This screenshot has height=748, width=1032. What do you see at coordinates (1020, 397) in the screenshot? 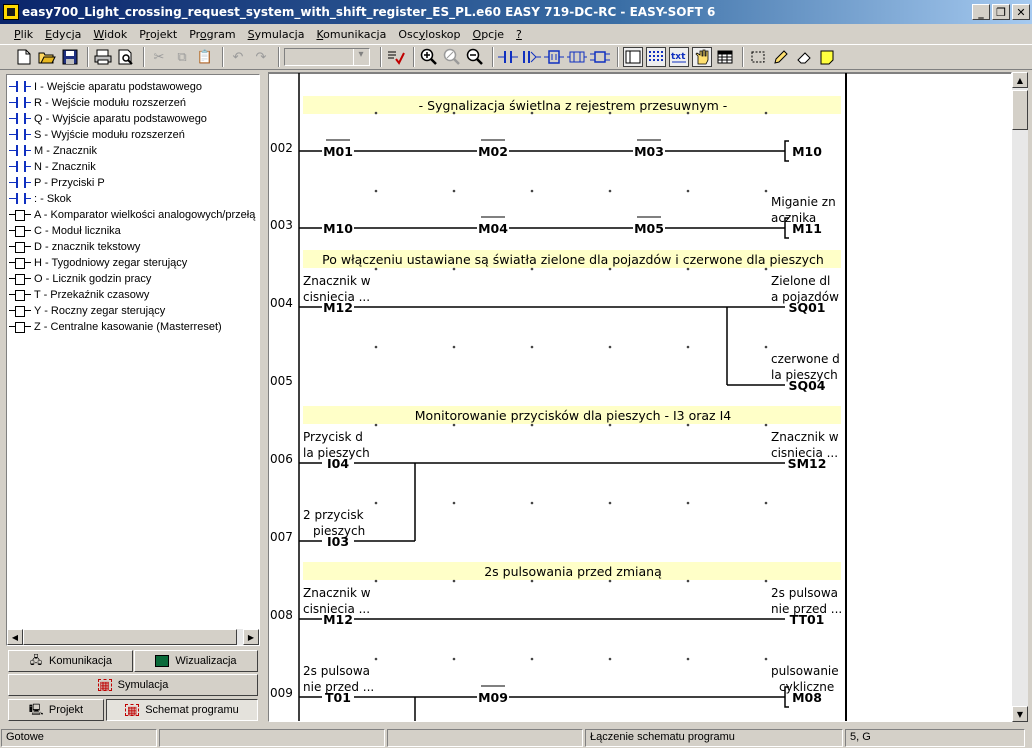
I see `diagram-vertical-scrollbar: ▲ ▼` at bounding box center [1020, 397].